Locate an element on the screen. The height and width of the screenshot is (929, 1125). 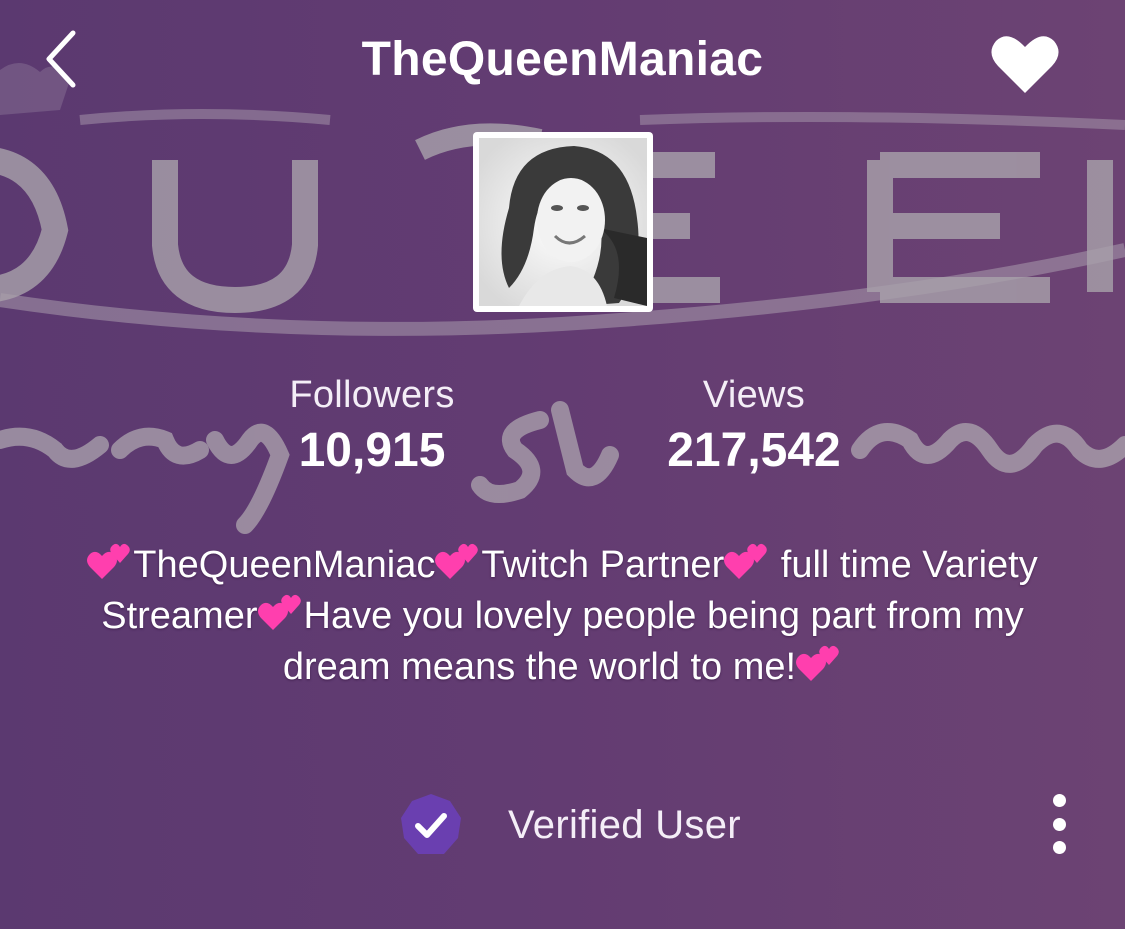
views-stat: Views 217,542 is located at coordinates (754, 426).